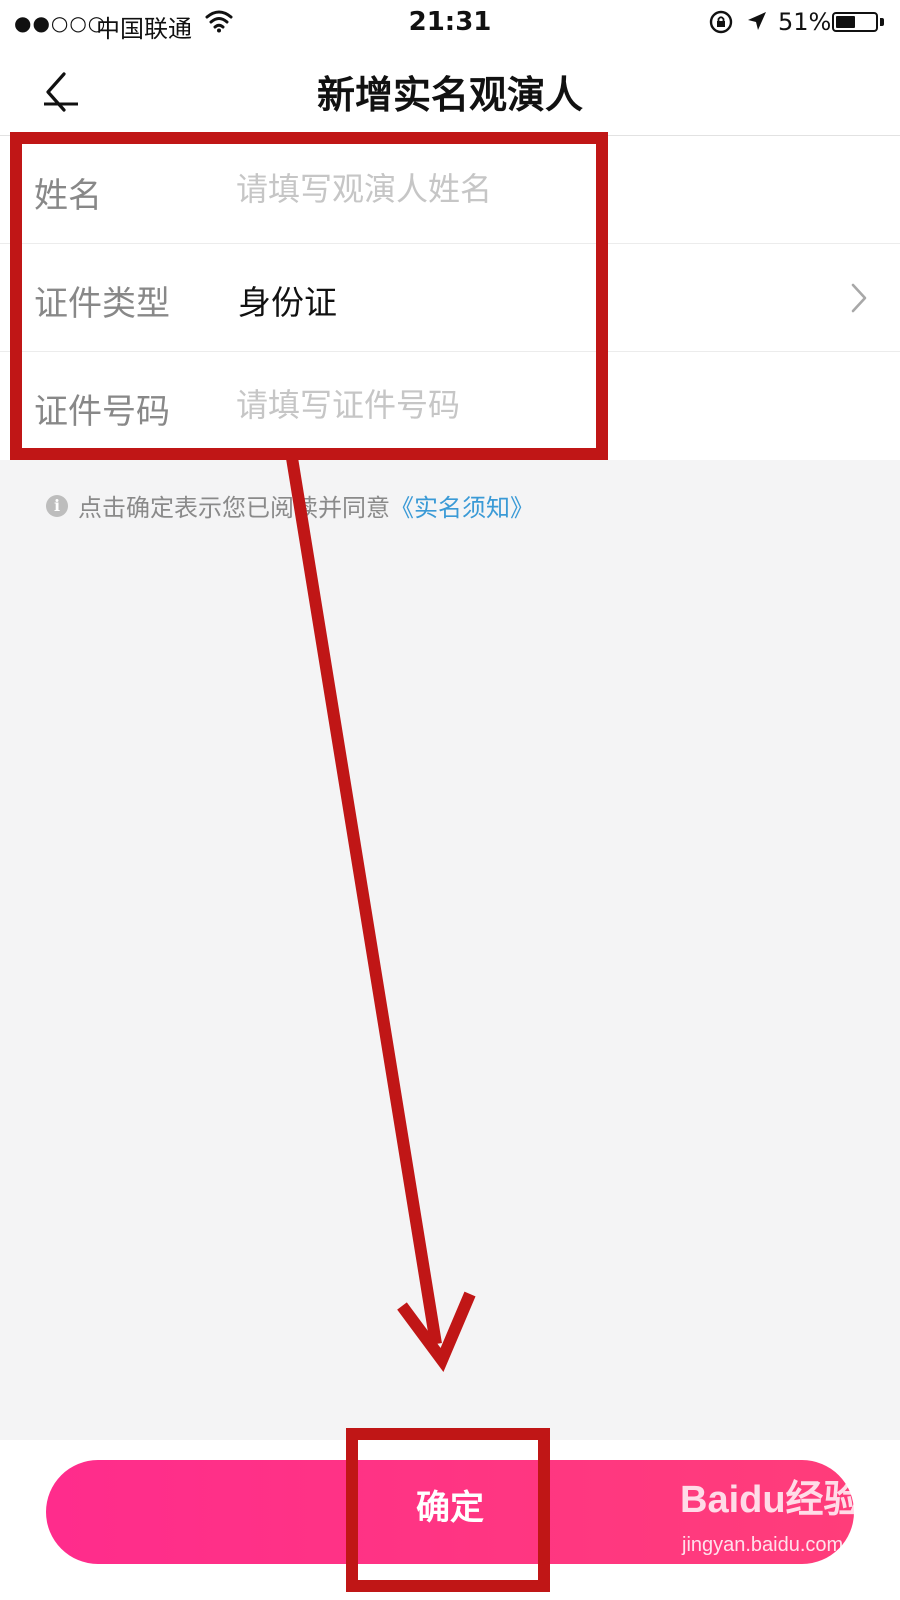 The image size is (900, 1600). Describe the element at coordinates (364, 901) in the screenshot. I see `annotation-arrow-line` at that location.